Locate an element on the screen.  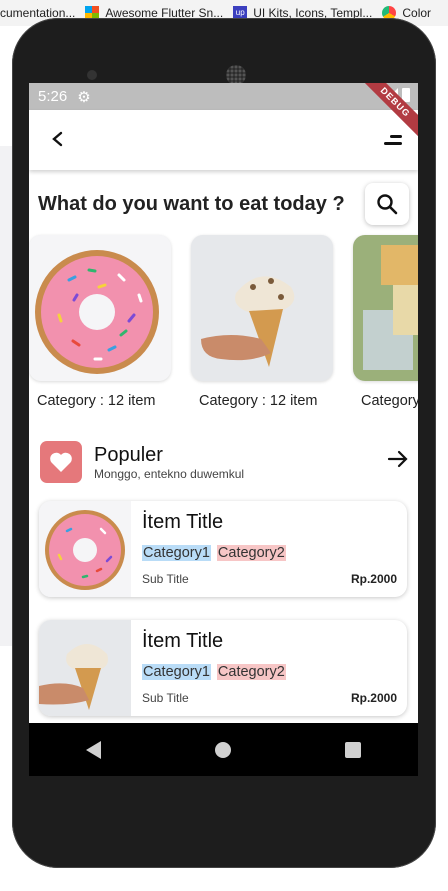
category-card: Category is located at coordinates (385, 322).